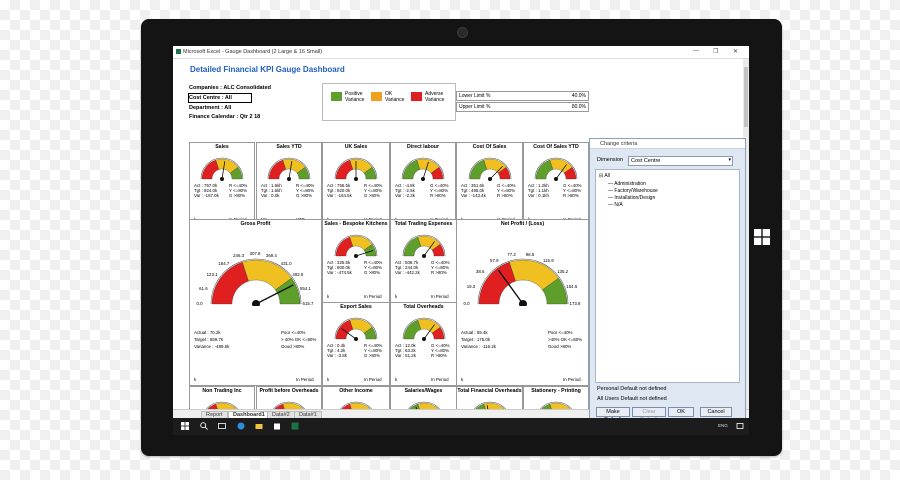  Describe the element at coordinates (716, 412) in the screenshot. I see `cancel-button: Cancel` at that location.